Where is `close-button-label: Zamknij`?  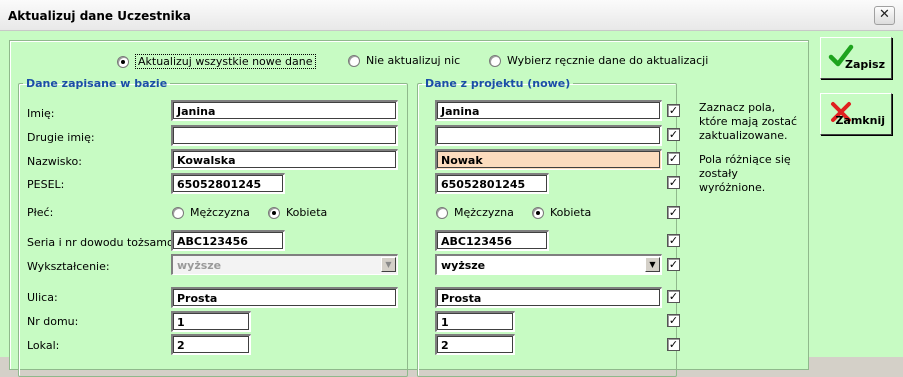 close-button-label: Zamknij is located at coordinates (860, 120).